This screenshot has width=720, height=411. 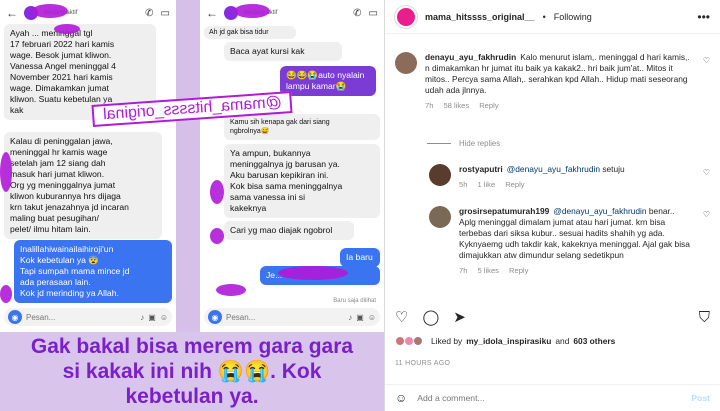 What do you see at coordinates (504, 211) in the screenshot?
I see `commenter-username: grosirsepatumurah199` at bounding box center [504, 211].